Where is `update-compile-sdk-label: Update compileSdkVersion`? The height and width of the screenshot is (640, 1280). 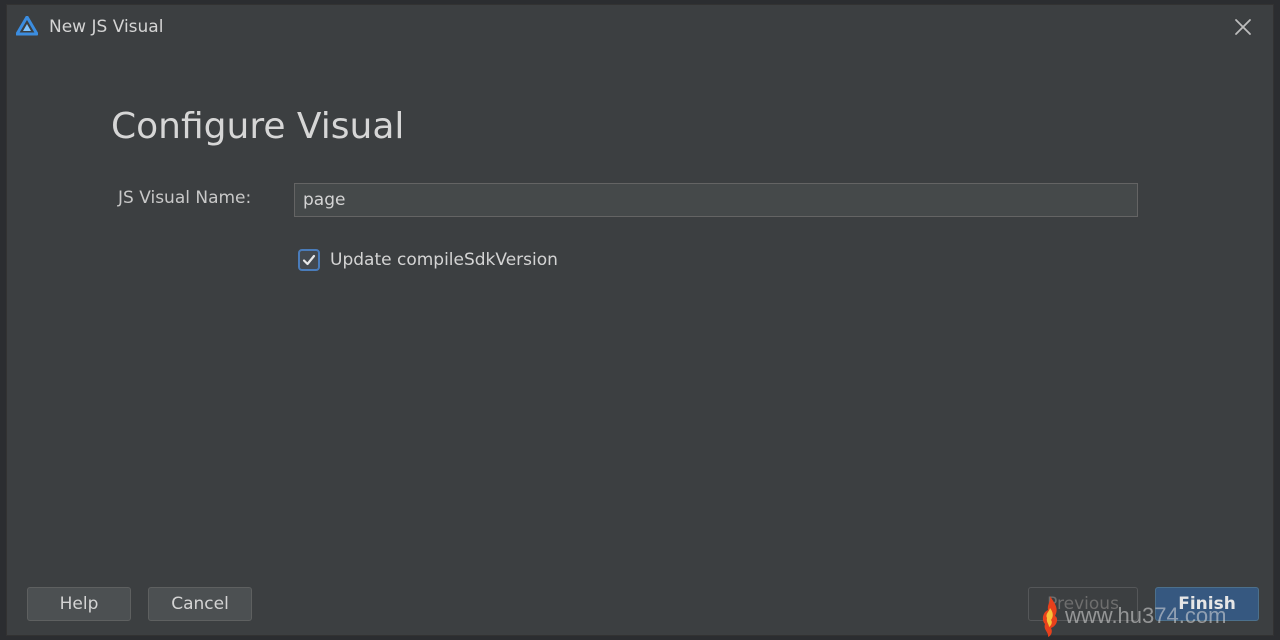
update-compile-sdk-label: Update compileSdkVersion is located at coordinates (444, 260).